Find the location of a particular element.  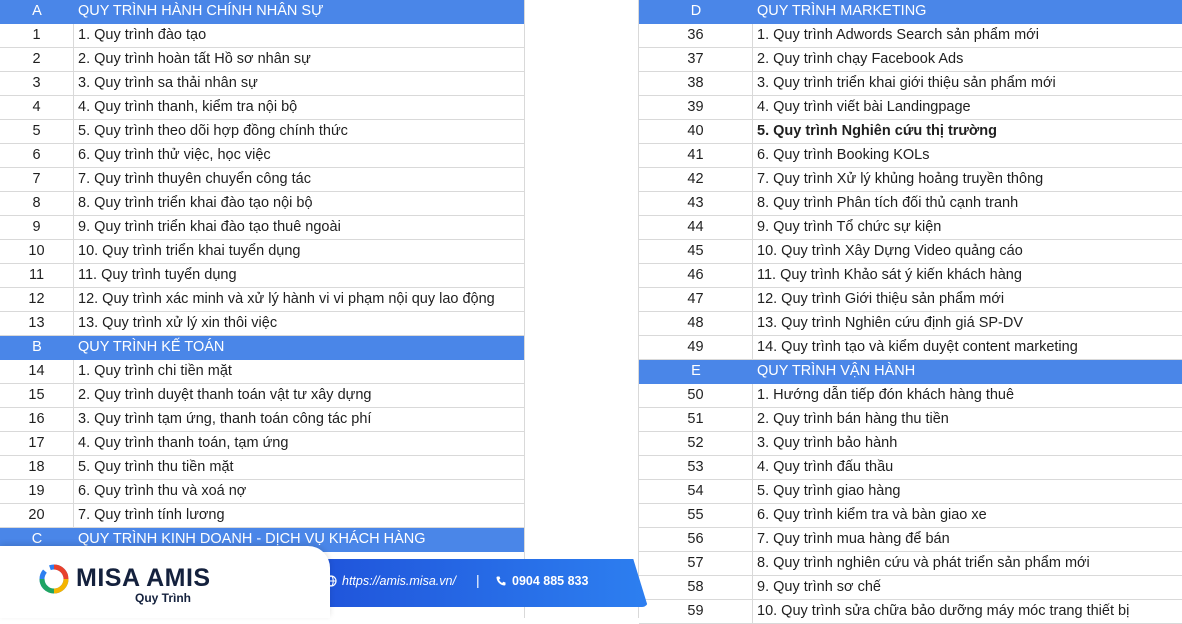

table-row: 53 4. Quy trình đấu thầu is located at coordinates (910, 468).